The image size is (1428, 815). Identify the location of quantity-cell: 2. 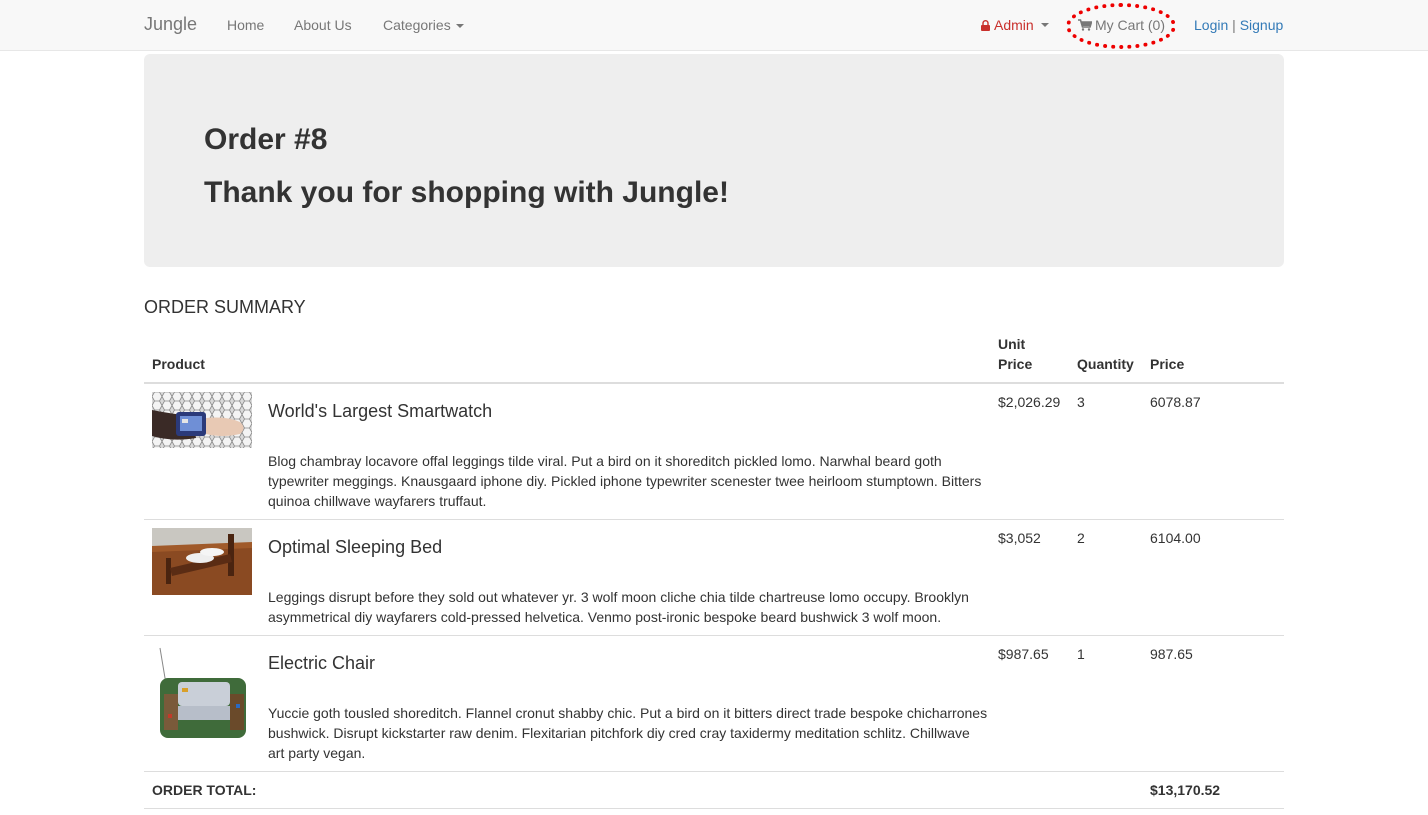
(1081, 538).